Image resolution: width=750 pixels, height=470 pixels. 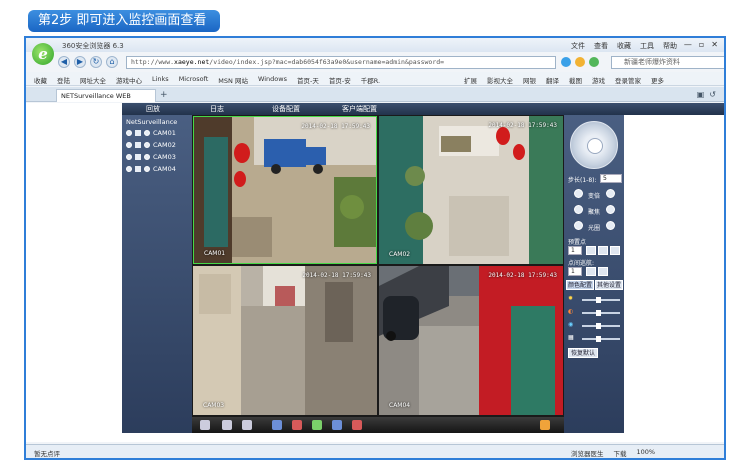 I want to click on preset-goto-button, so click(x=603, y=250).